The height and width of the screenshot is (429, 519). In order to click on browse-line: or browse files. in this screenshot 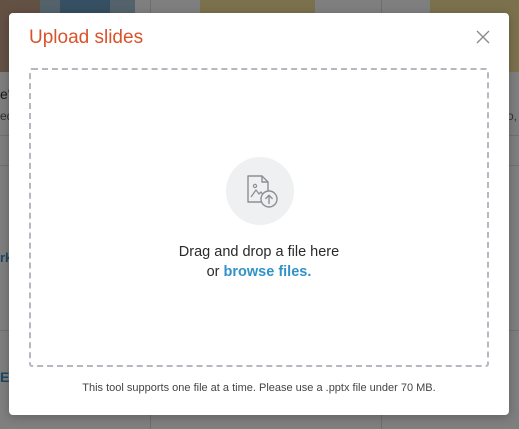, I will do `click(259, 272)`.